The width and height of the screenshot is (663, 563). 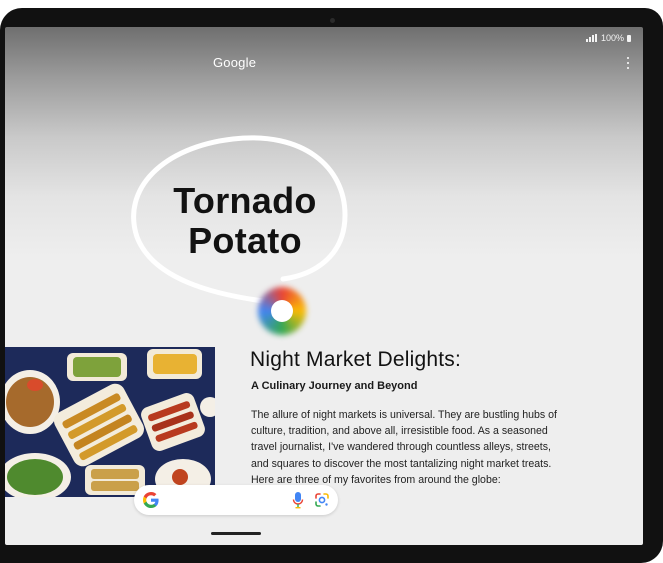 I want to click on selection-line-1: Tornado, so click(x=245, y=200).